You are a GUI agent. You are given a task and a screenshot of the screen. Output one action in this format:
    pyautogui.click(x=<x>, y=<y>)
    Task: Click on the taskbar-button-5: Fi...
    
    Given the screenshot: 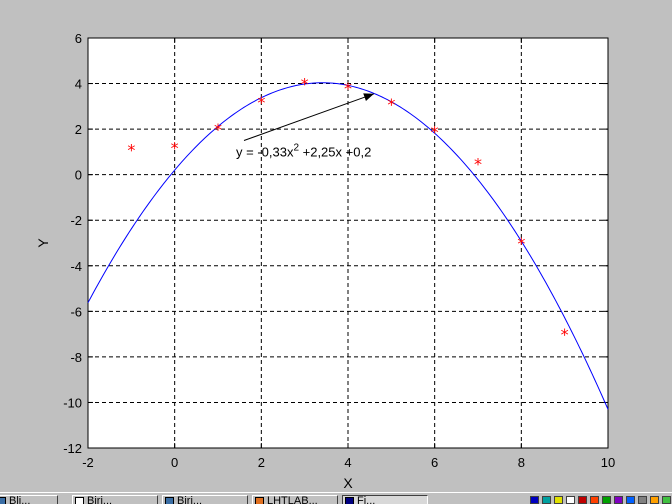 What is the action you would take?
    pyautogui.click(x=385, y=499)
    